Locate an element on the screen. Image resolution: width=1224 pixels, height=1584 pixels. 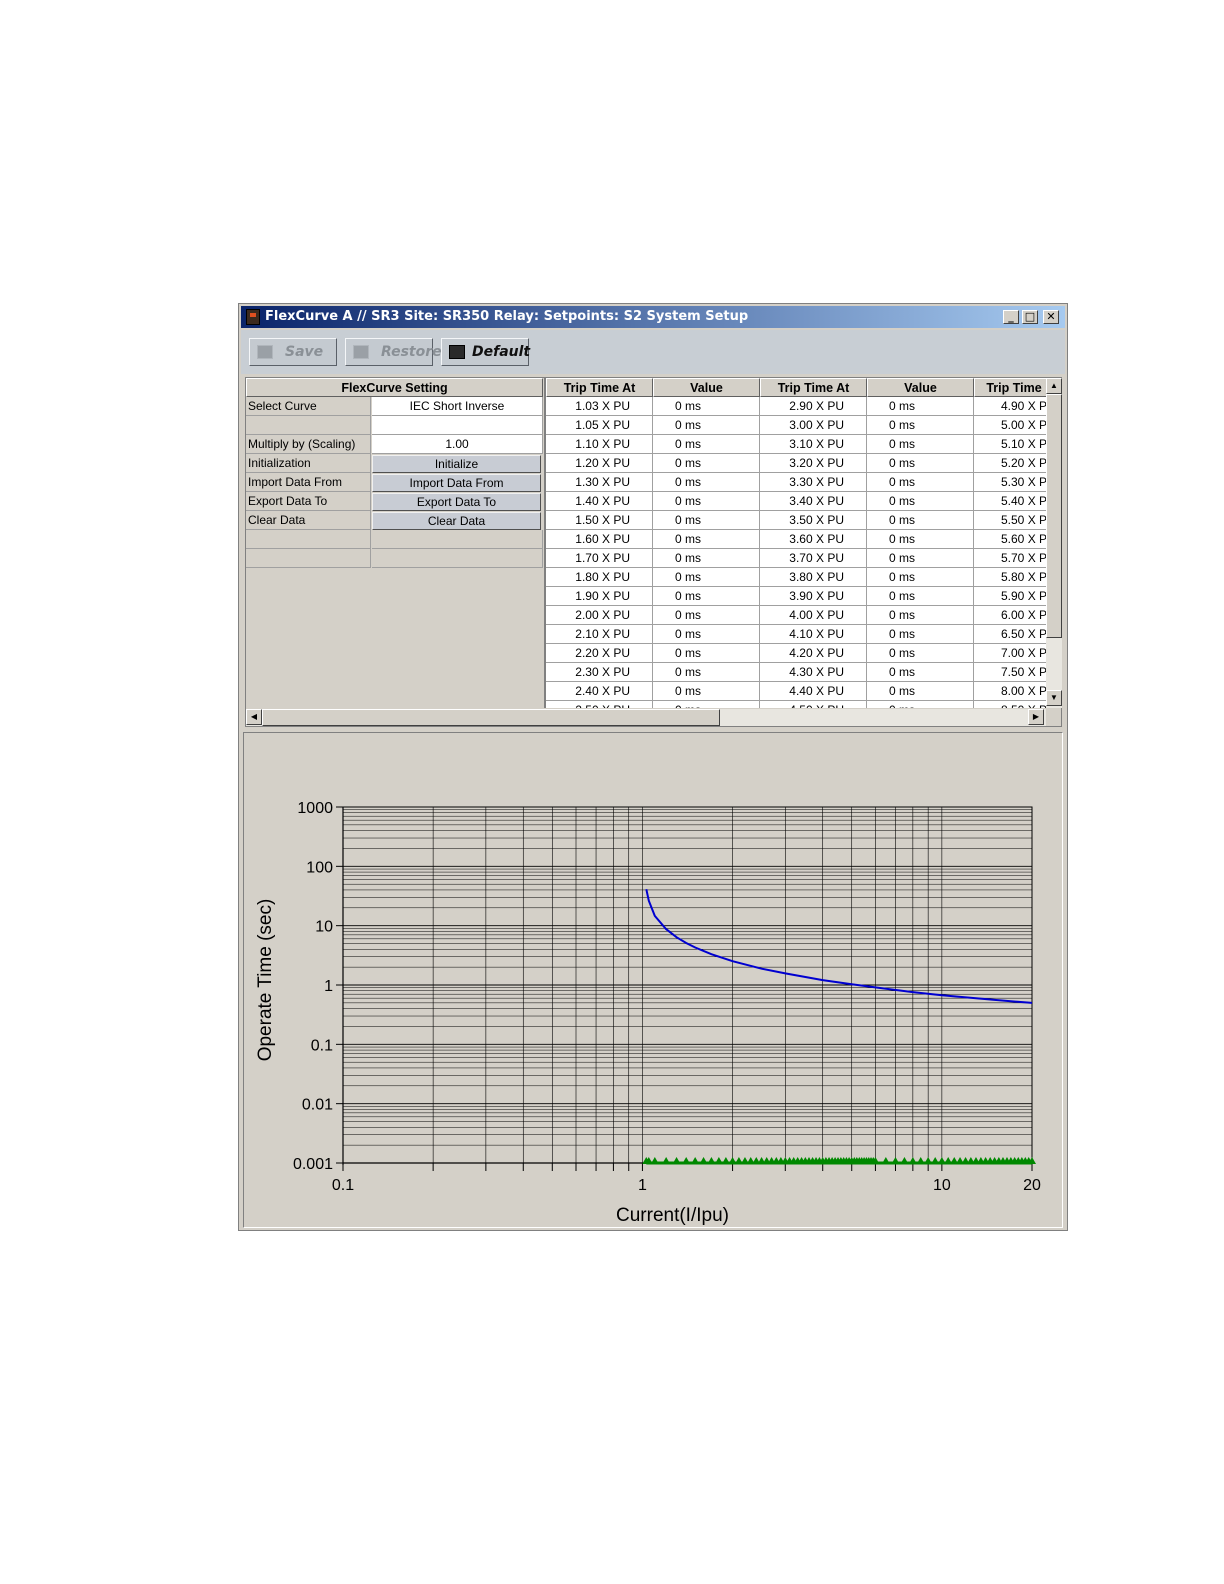
vertical-scrollbar: ▲ ▼ is located at coordinates (1054, 543).